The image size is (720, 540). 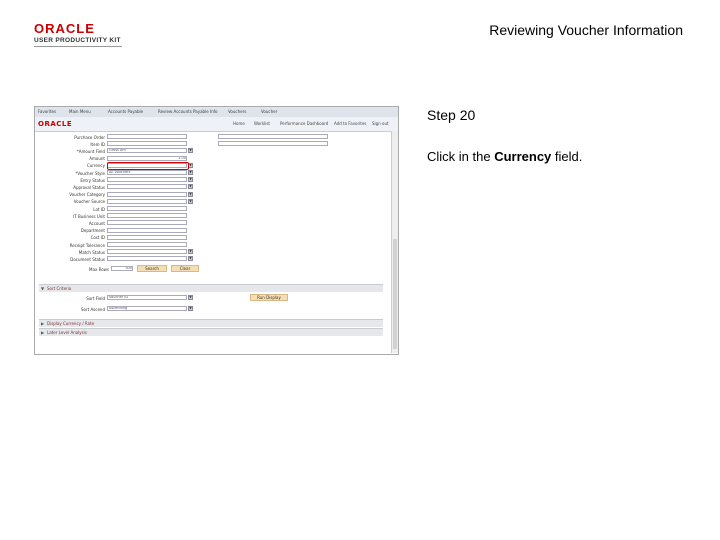 I want to click on po-extra-input, so click(x=273, y=136).